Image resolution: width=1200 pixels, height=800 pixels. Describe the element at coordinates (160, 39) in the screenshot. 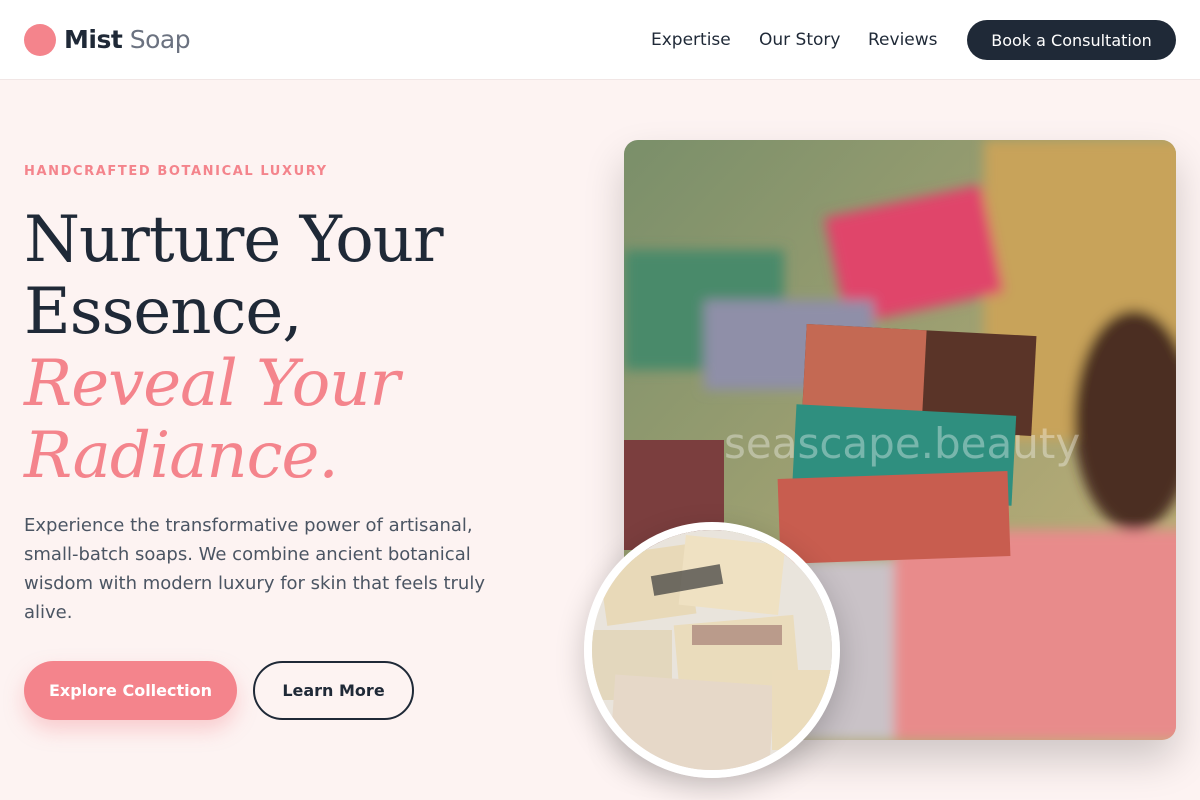

I see `logo-name-light: Soap` at that location.